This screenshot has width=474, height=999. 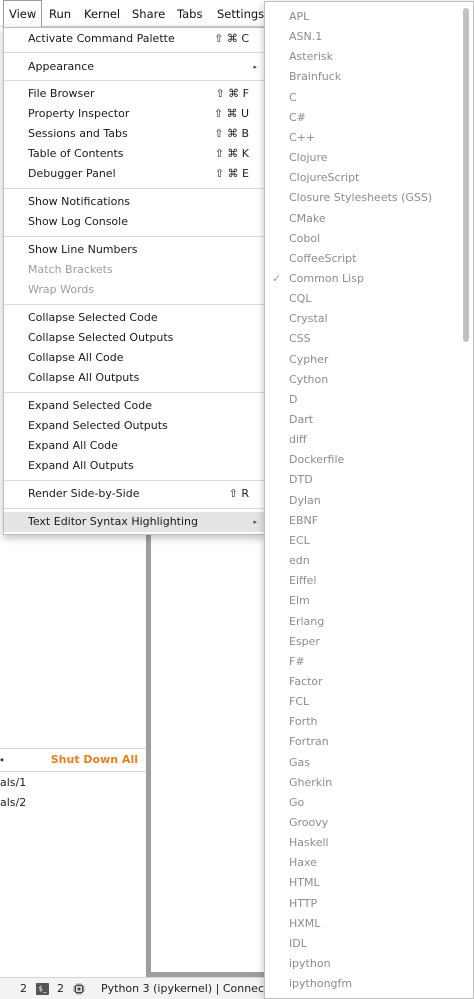 What do you see at coordinates (309, 379) in the screenshot?
I see `language-label: Cython` at bounding box center [309, 379].